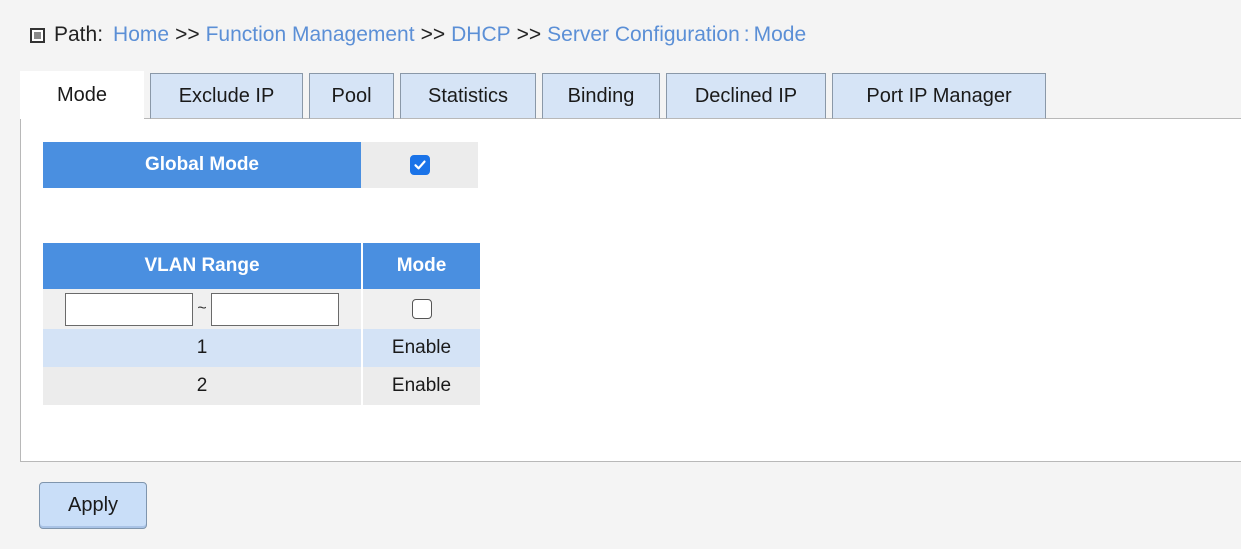 Image resolution: width=1241 pixels, height=549 pixels. I want to click on checkmark-icon, so click(419, 165).